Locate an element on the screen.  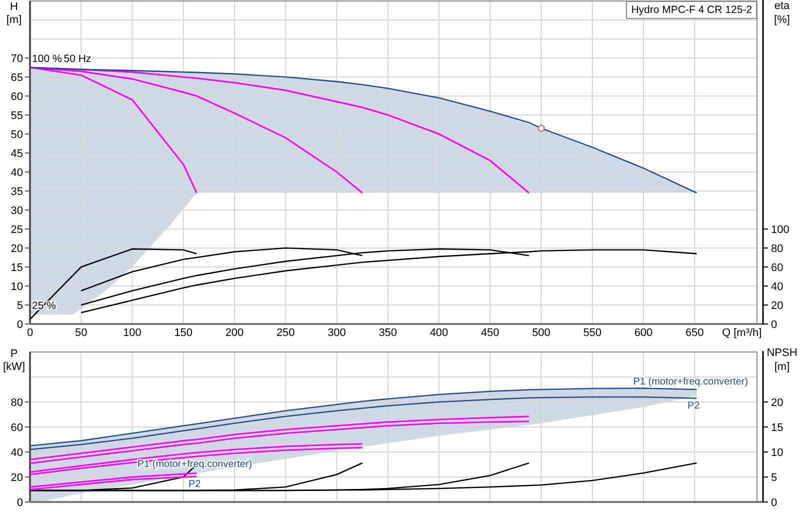
tick-label: 35 is located at coordinates (16, 192).